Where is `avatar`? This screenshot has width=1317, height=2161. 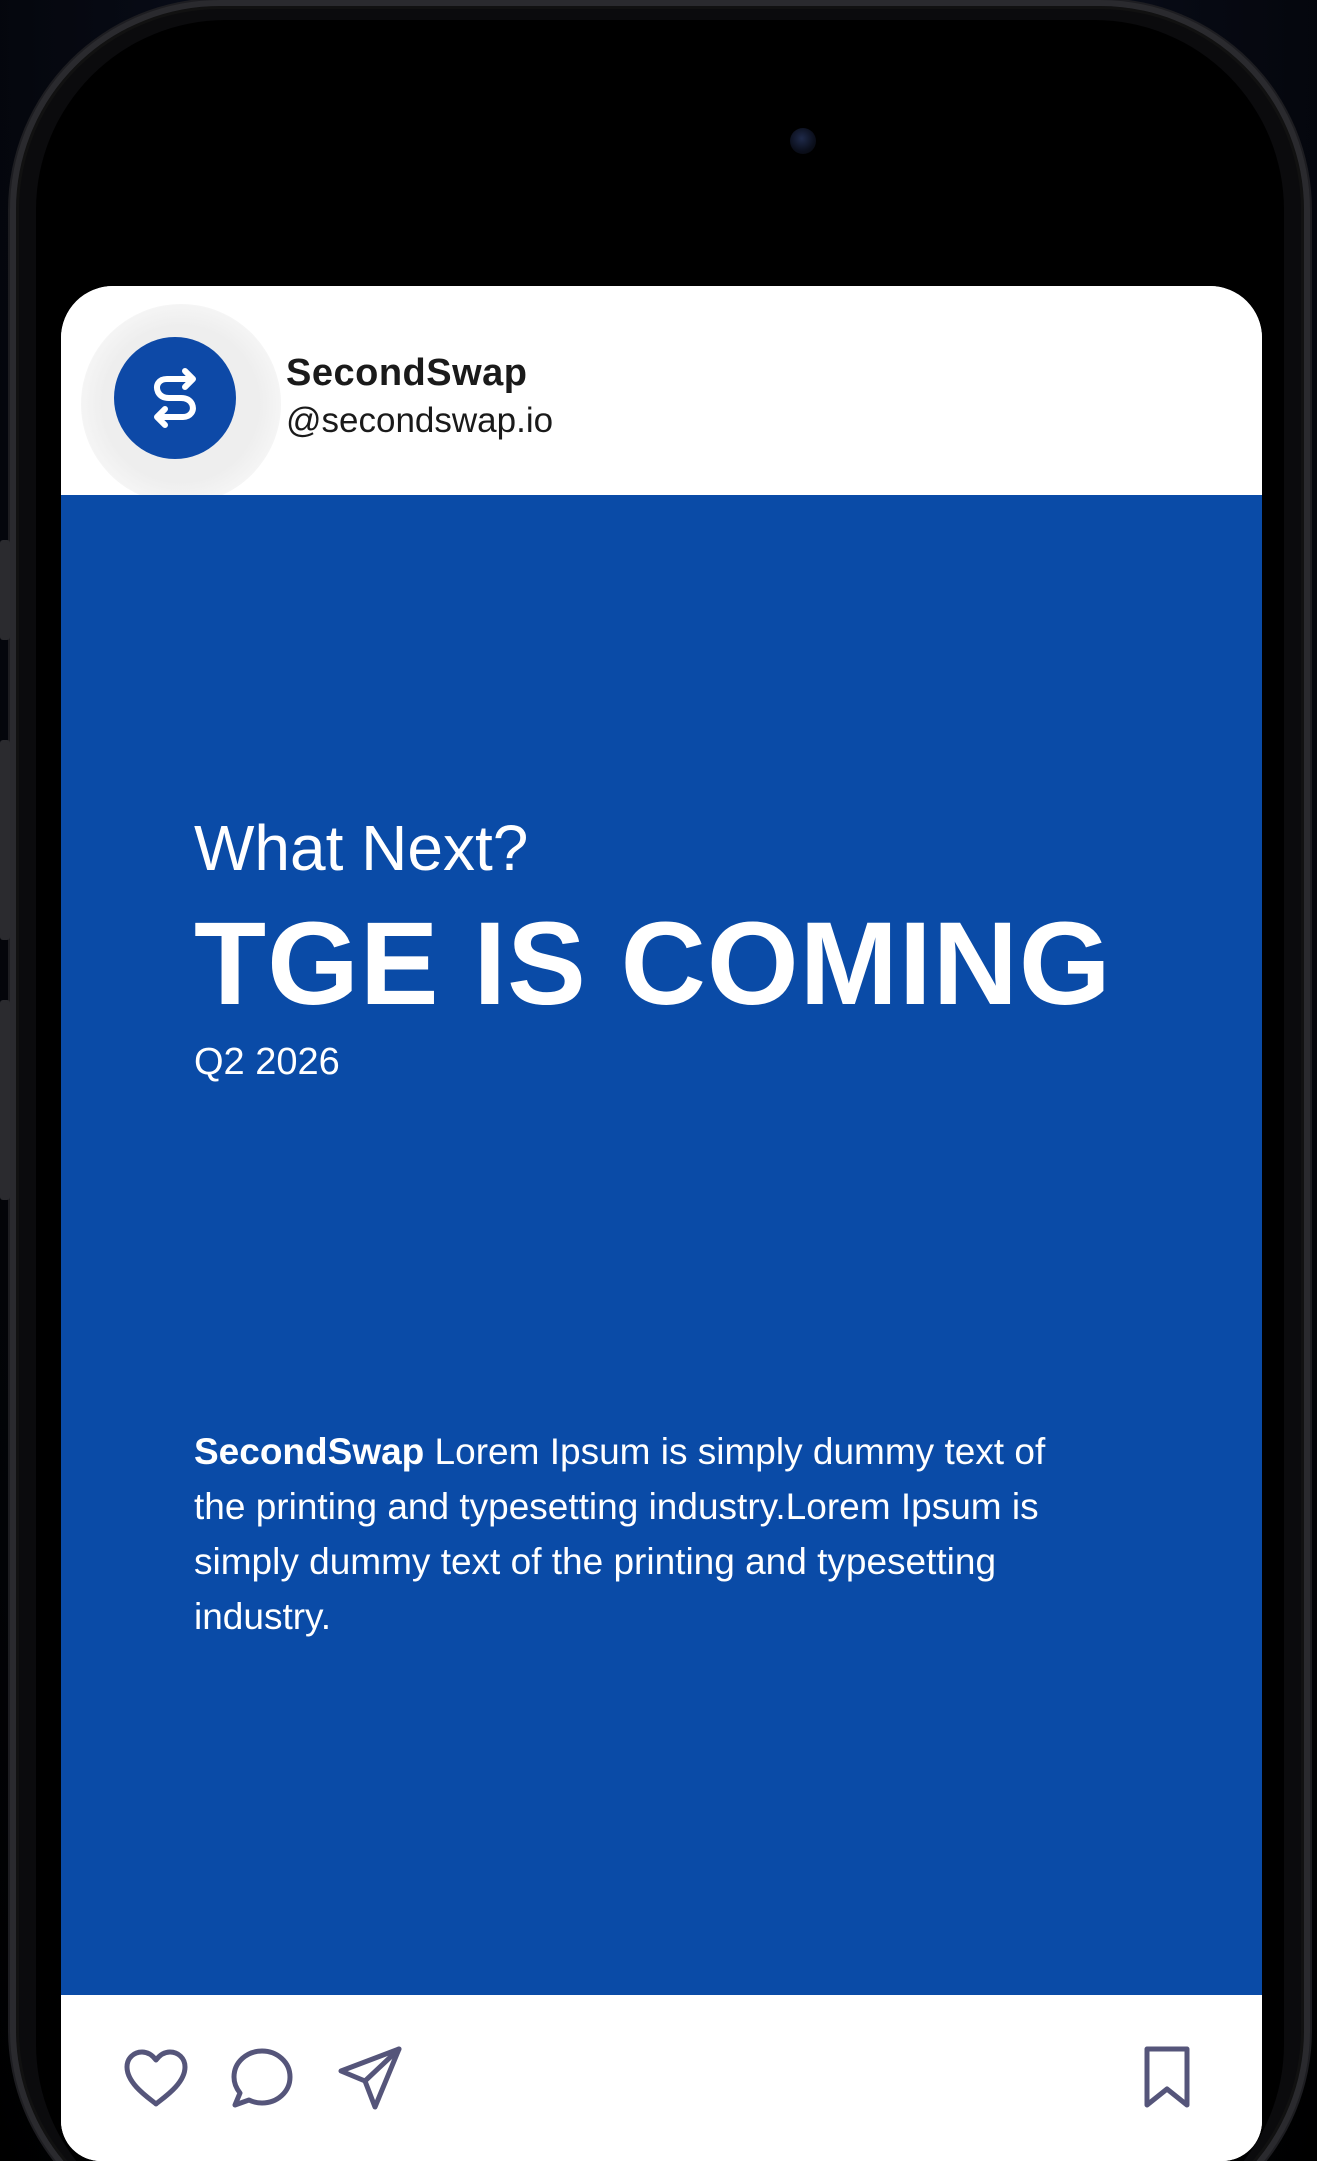
avatar is located at coordinates (175, 398).